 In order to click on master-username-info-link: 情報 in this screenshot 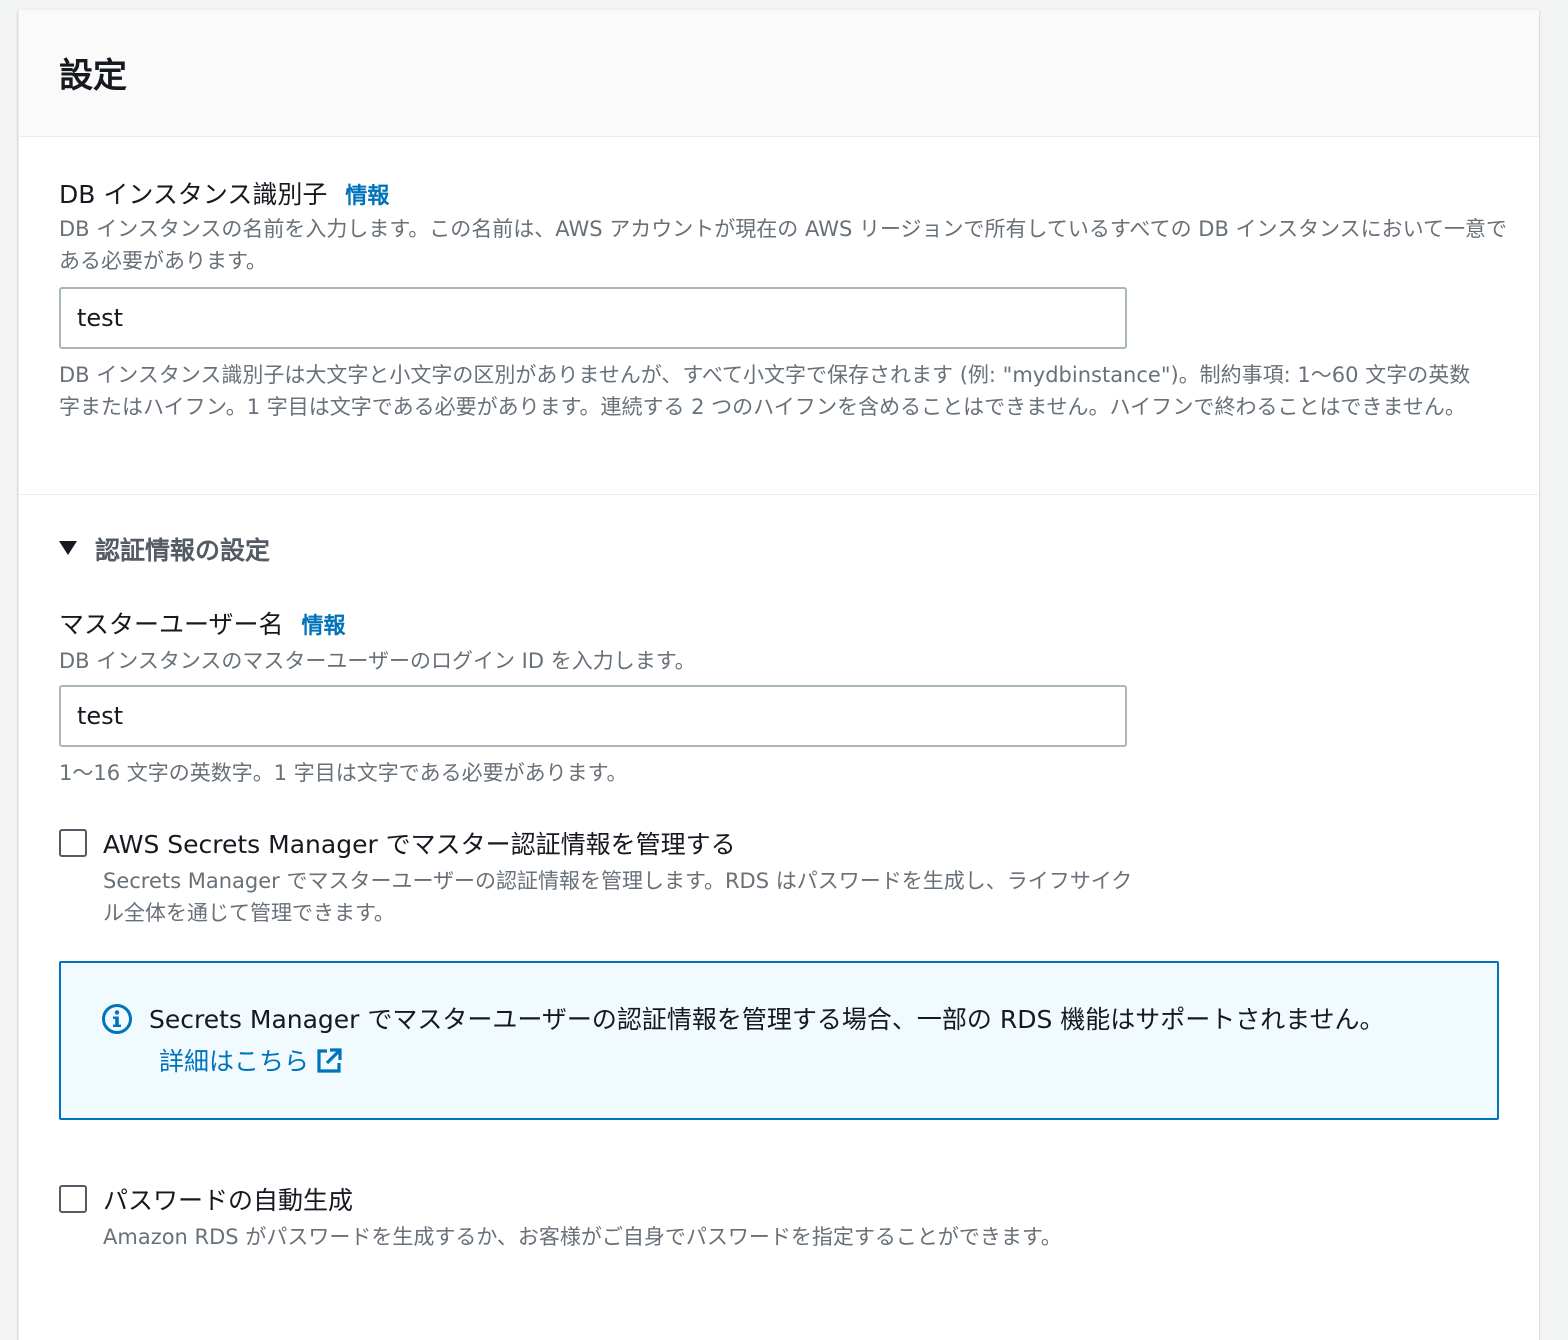, I will do `click(324, 626)`.